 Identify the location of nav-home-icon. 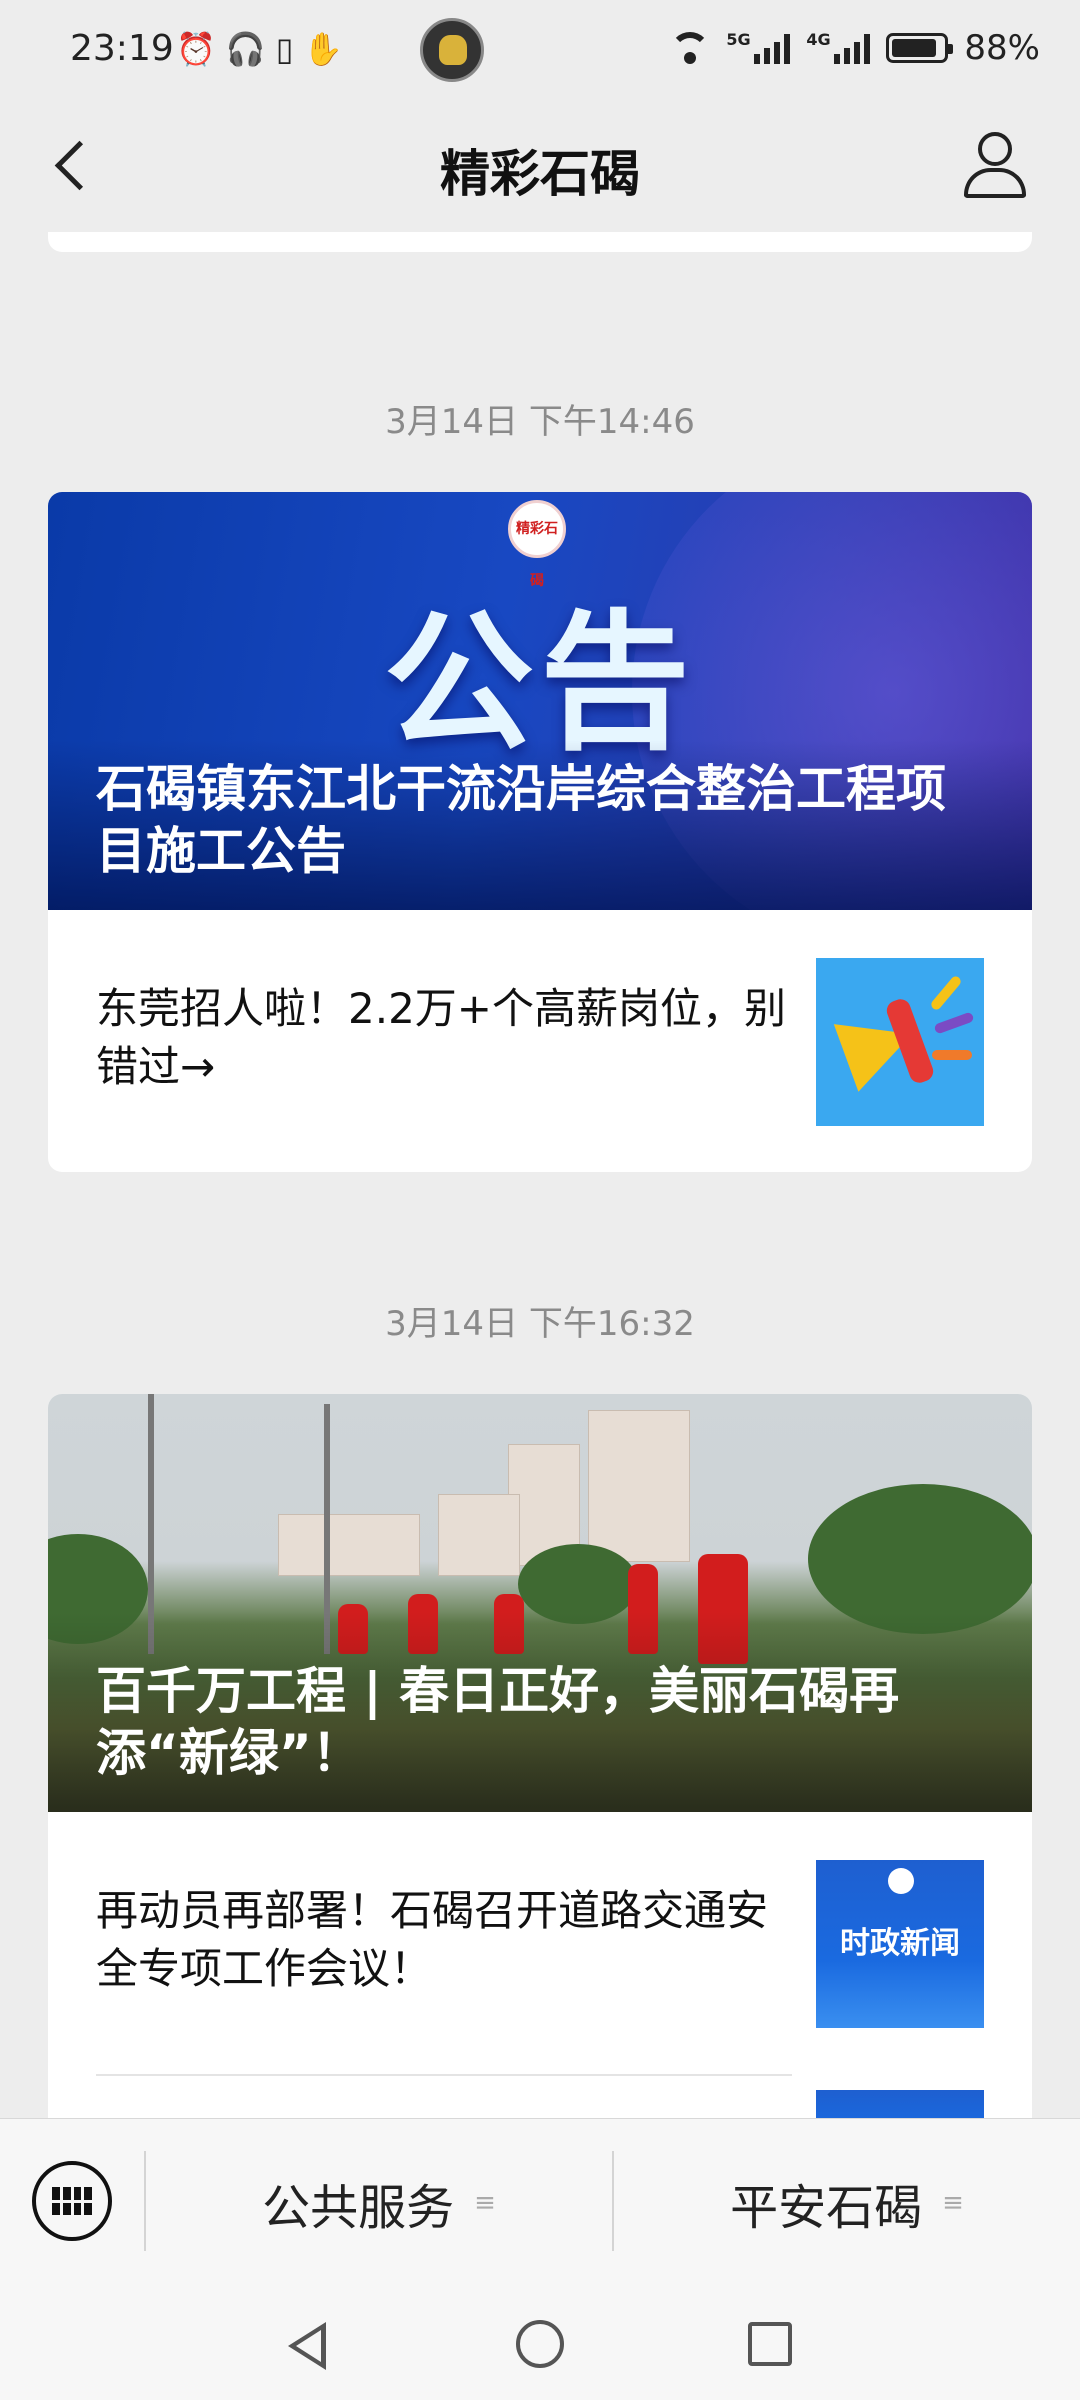
(540, 2344).